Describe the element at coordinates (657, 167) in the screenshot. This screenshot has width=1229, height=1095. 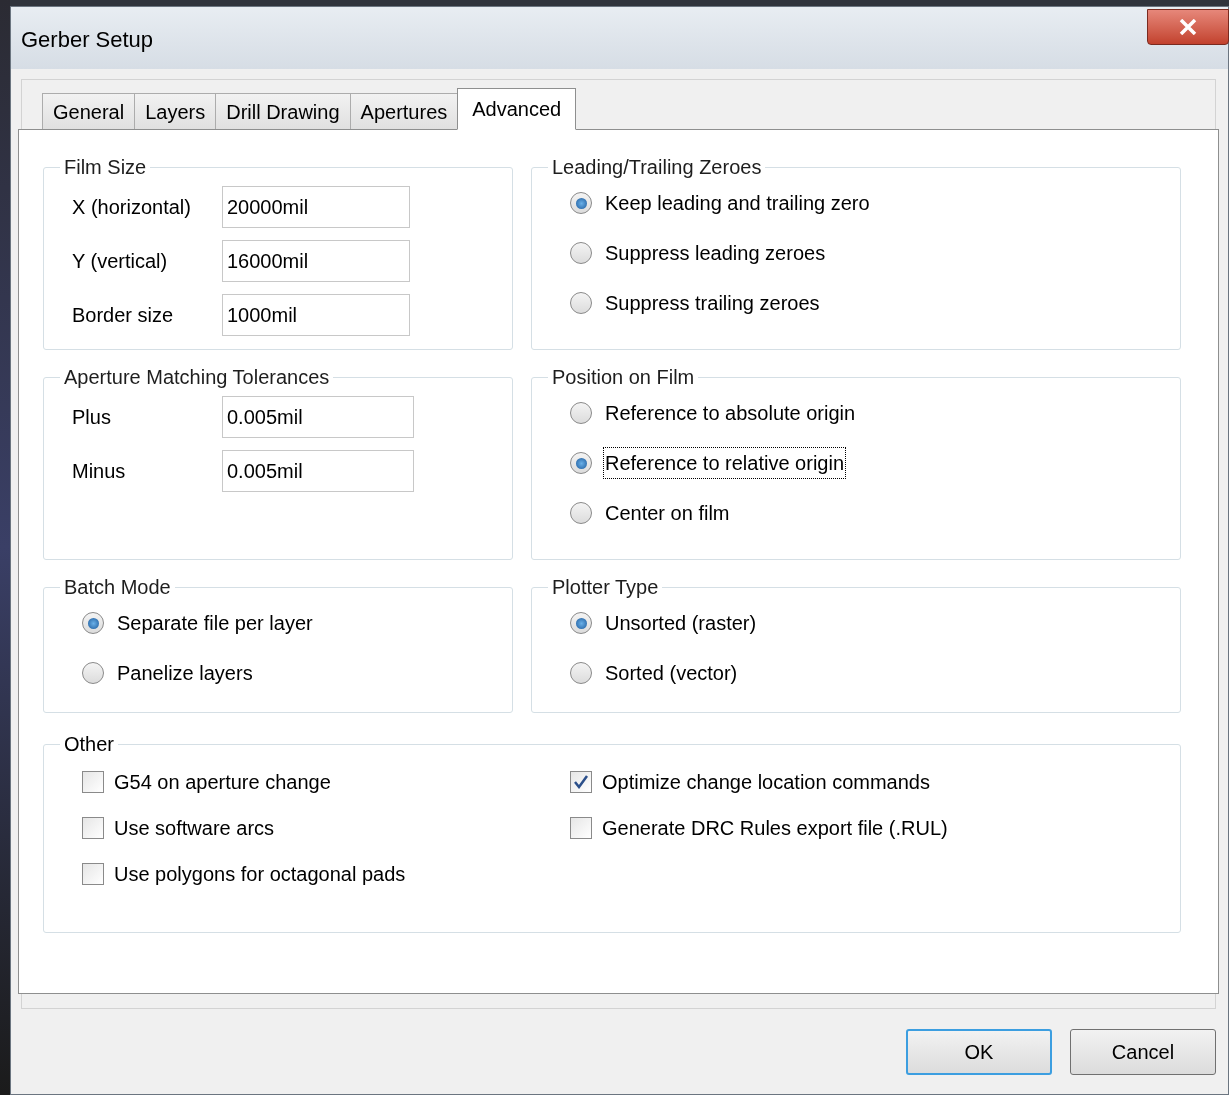
I see `group-title: Leading/Trailing Zeroes` at that location.